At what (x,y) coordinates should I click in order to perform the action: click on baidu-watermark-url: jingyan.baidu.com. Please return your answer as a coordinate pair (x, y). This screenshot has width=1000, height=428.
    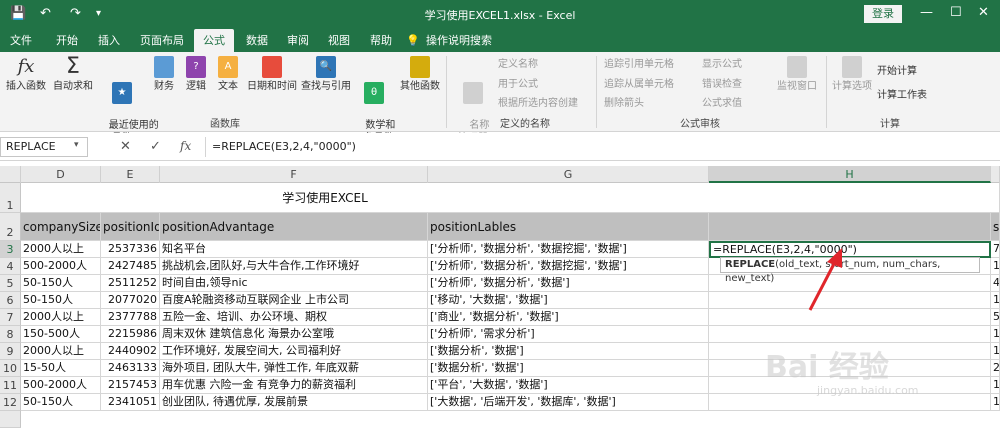
    Looking at the image, I should click on (868, 390).